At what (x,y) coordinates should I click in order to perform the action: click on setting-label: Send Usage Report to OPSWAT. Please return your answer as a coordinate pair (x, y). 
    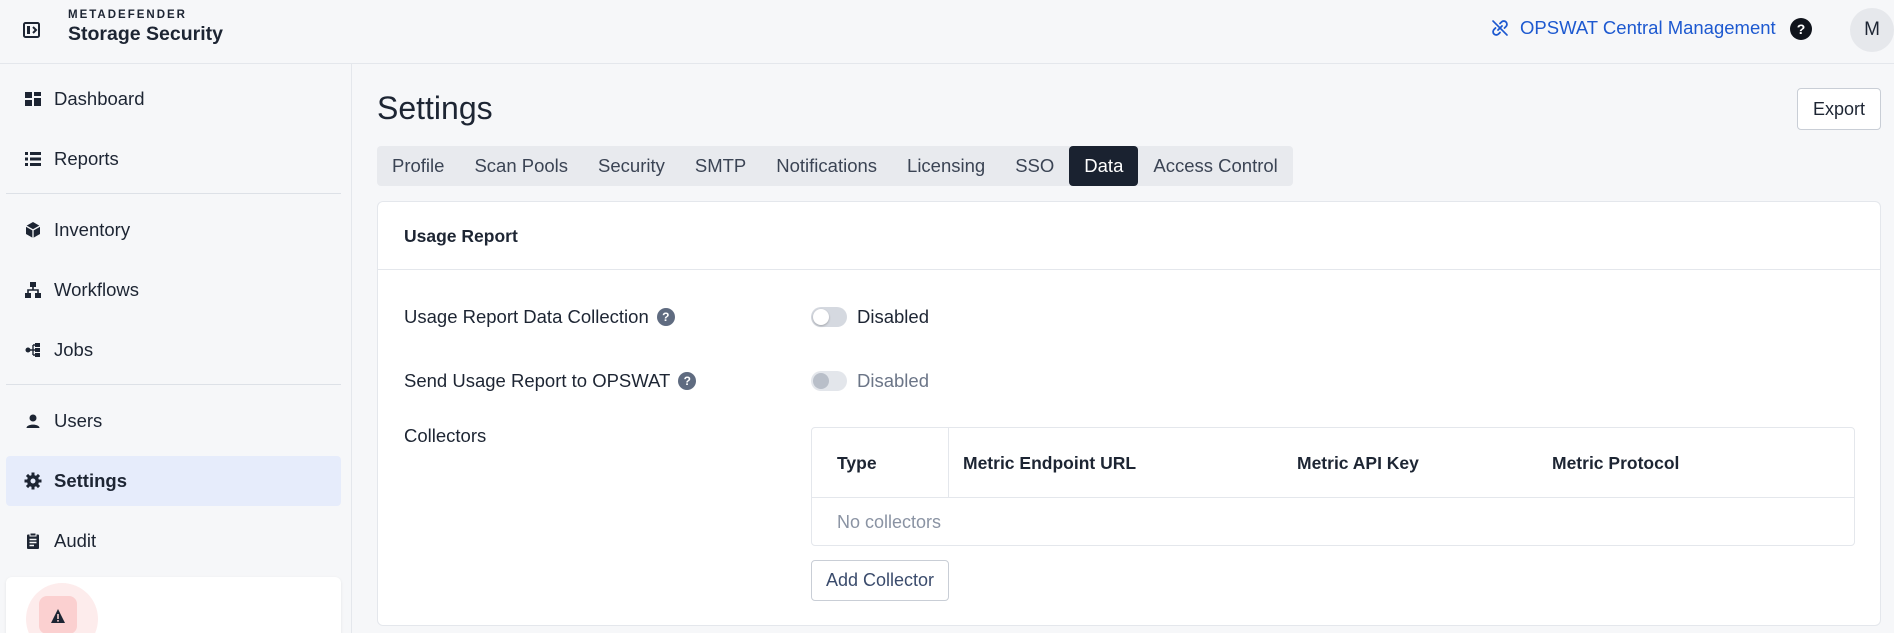
    Looking at the image, I should click on (537, 380).